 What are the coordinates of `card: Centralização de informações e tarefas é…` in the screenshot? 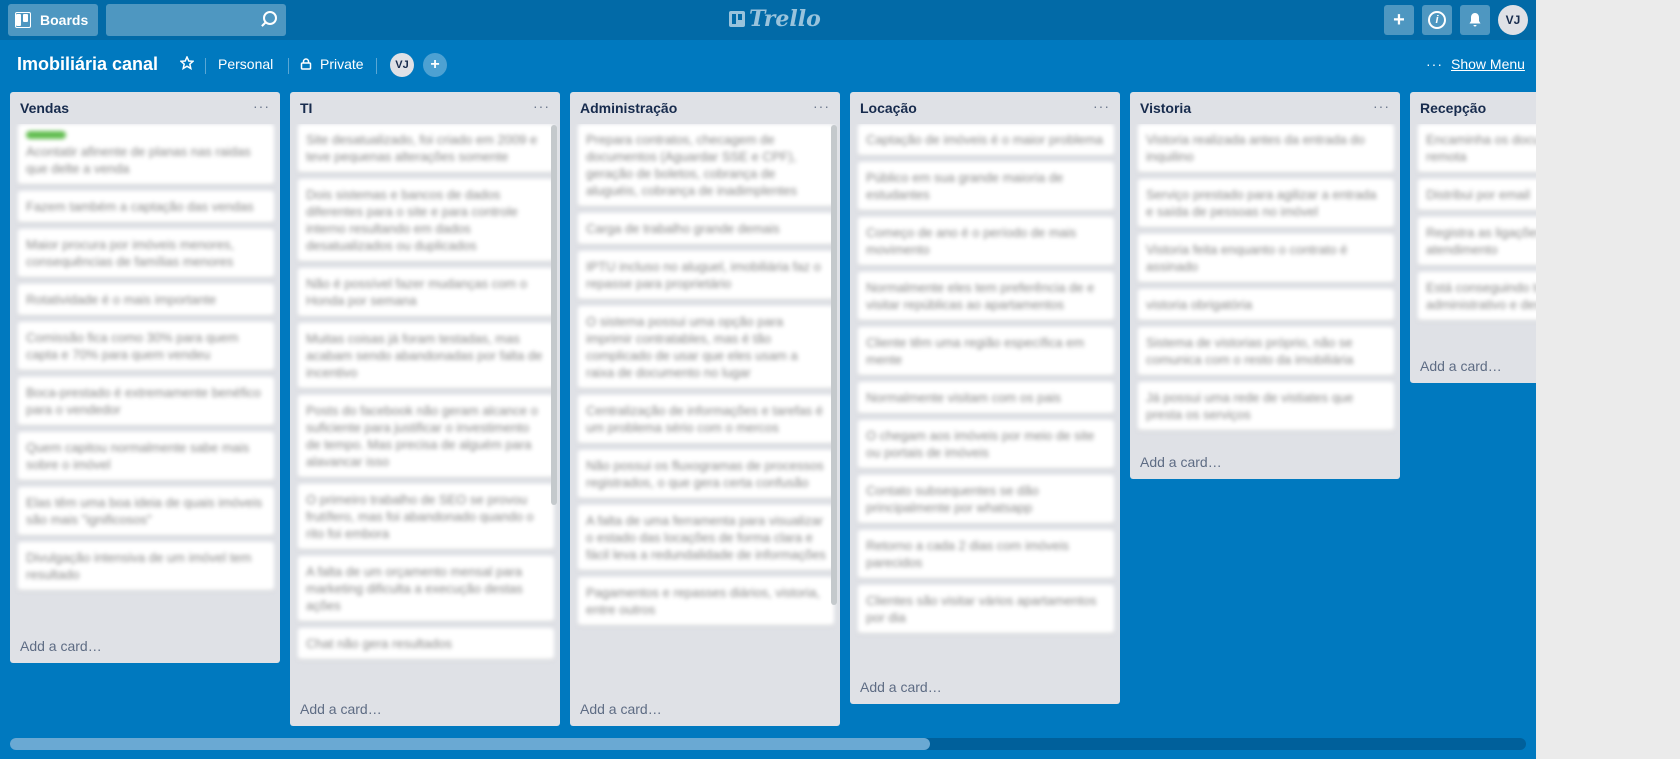 It's located at (706, 419).